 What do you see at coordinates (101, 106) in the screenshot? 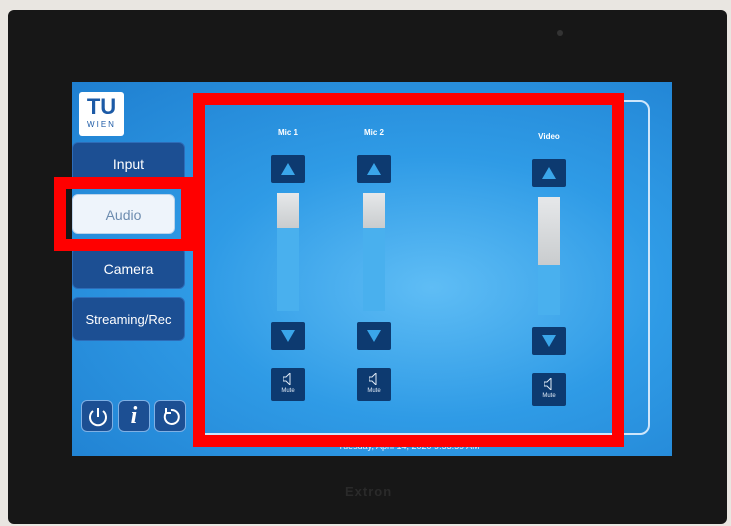
I see `logo-tu: TU` at bounding box center [101, 106].